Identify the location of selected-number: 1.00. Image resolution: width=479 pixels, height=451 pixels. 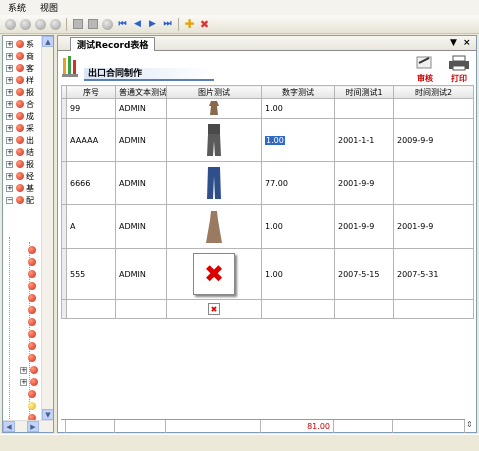
(275, 140).